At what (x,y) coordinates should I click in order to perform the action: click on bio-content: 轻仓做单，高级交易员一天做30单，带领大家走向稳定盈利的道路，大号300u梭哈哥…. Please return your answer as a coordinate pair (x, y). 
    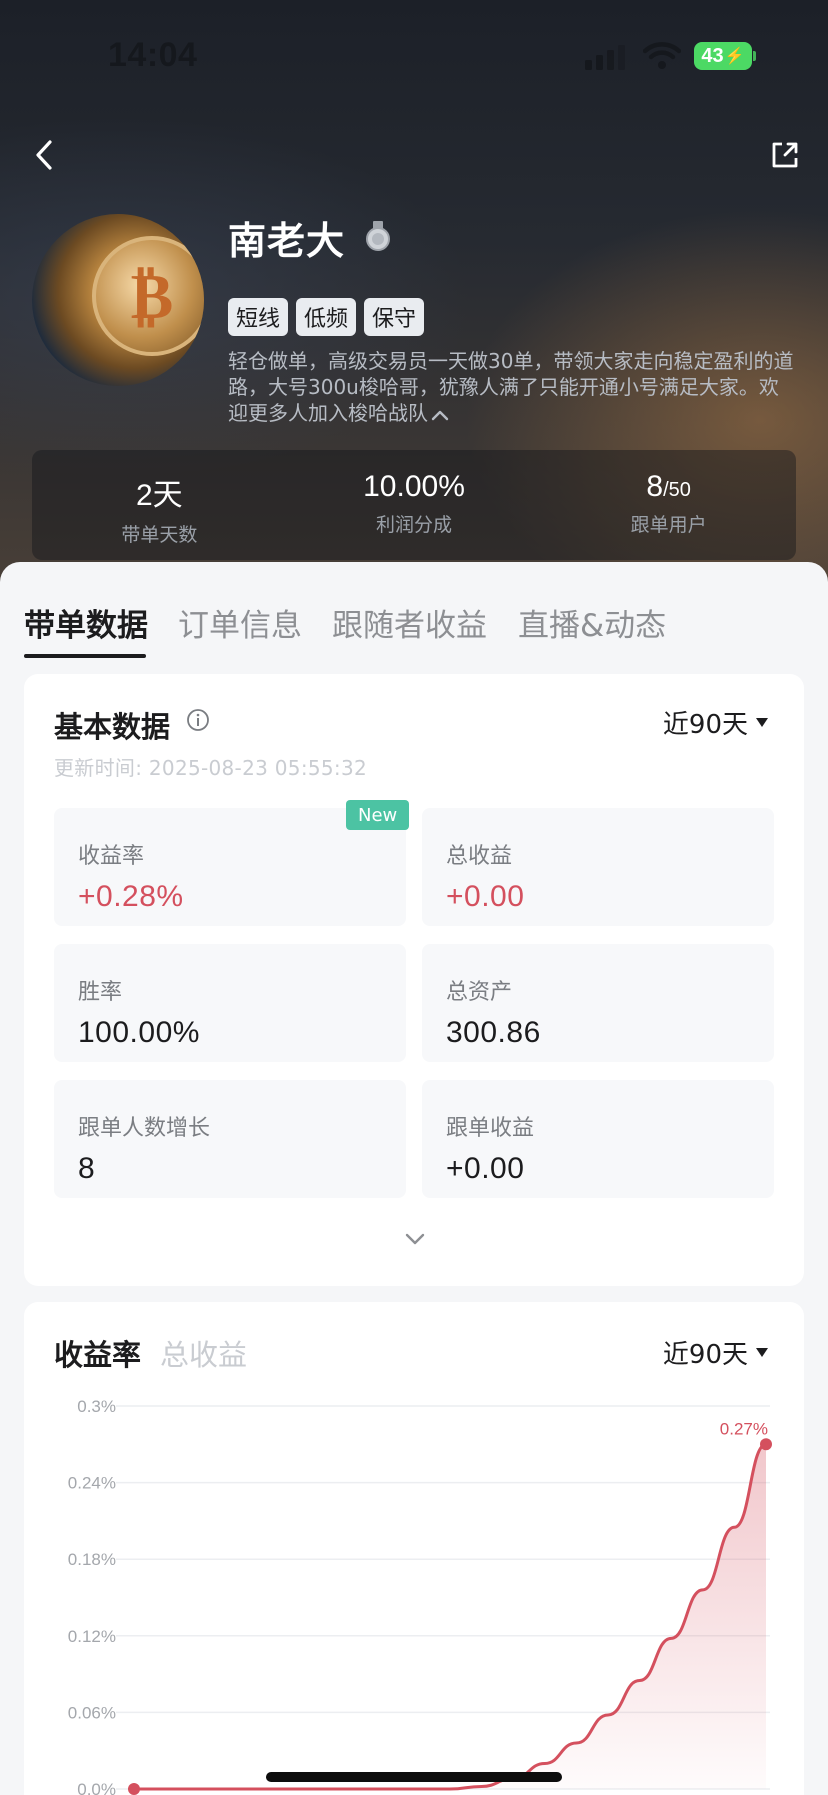
    Looking at the image, I should click on (511, 387).